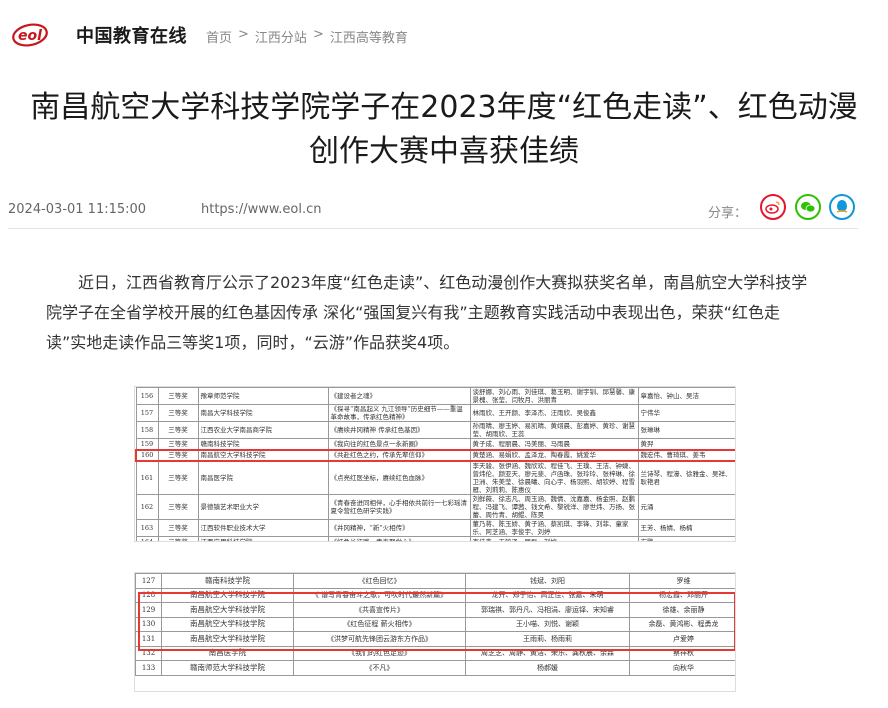  What do you see at coordinates (379, 610) in the screenshot?
I see `cell-work: 《共喜宣传片》` at bounding box center [379, 610].